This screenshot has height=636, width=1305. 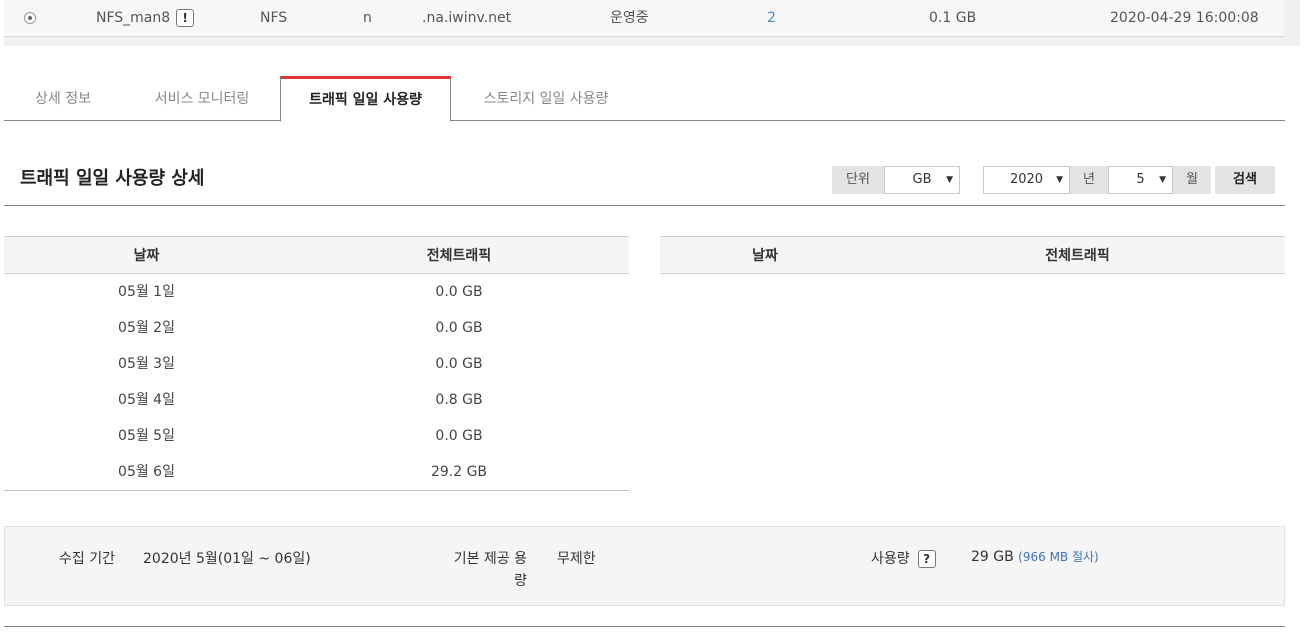 I want to click on cell-date: 05월 3일, so click(x=146, y=364).